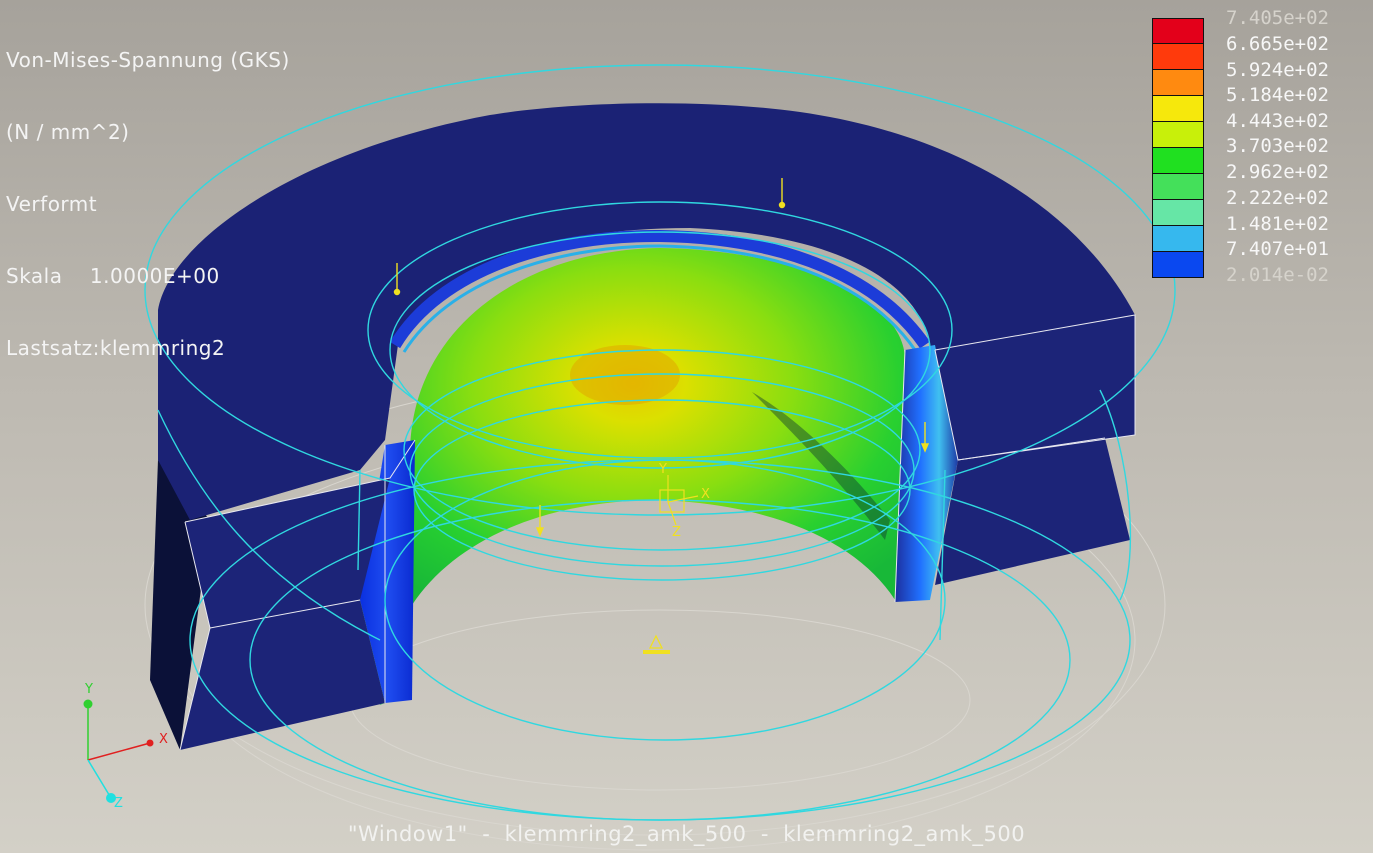  Describe the element at coordinates (1277, 275) in the screenshot. I see `legend-label-min: 2.014e-02` at that location.